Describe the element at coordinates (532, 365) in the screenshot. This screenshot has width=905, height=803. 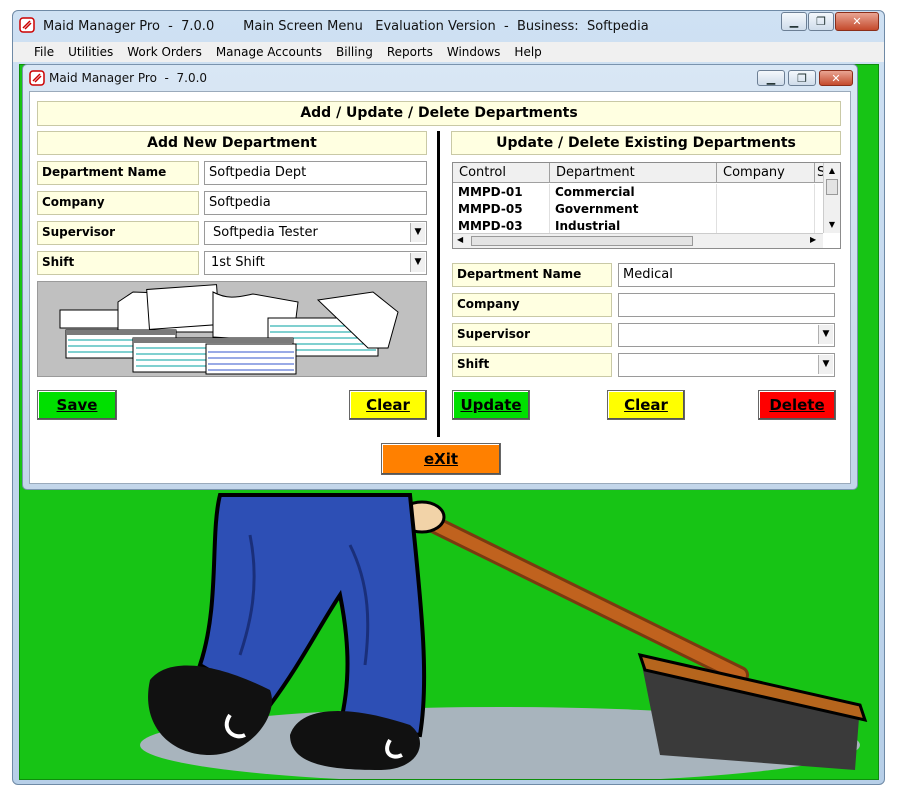
I see `update-shift-label: Shift` at that location.